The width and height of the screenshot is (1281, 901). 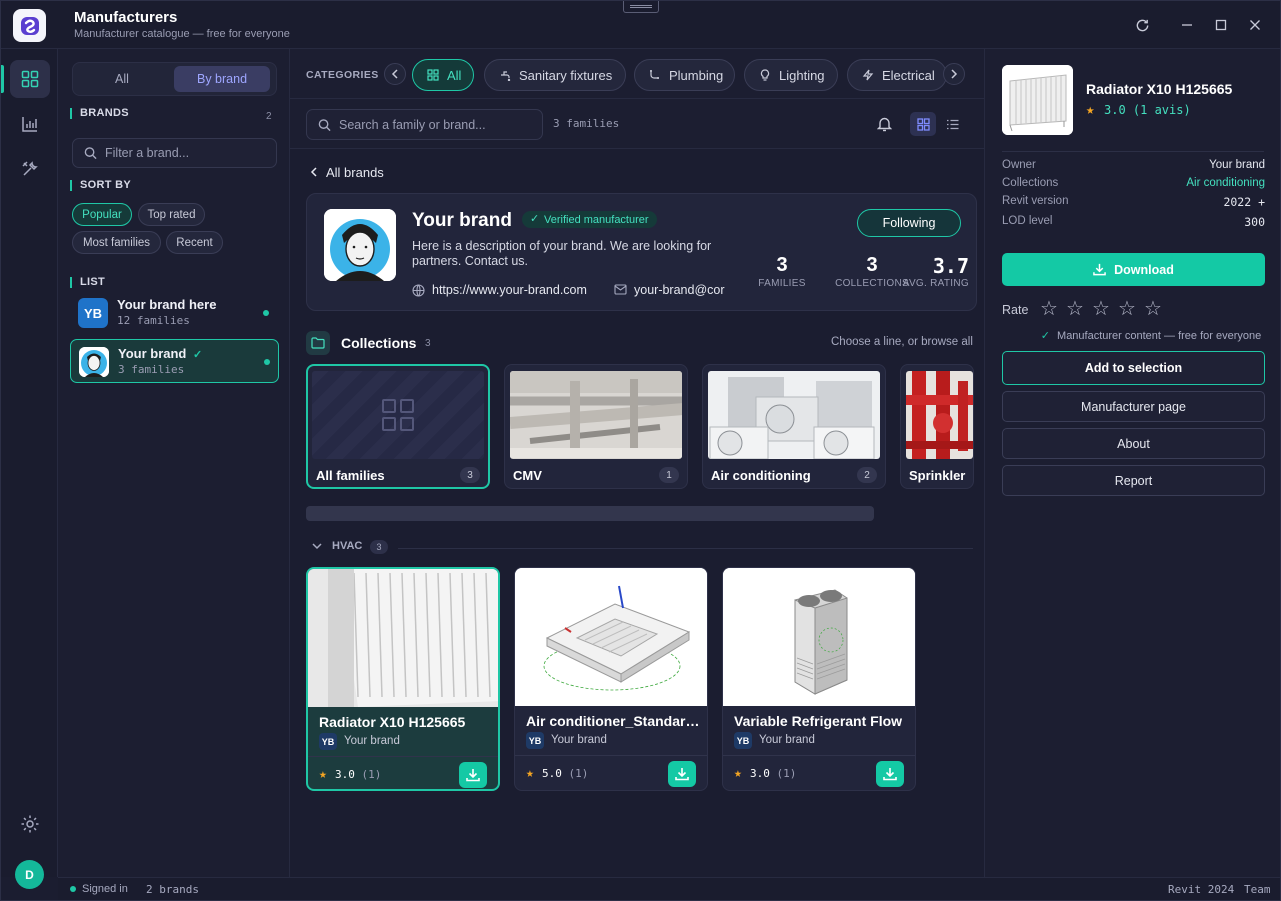 I want to click on product-divider, so click(x=403, y=756).